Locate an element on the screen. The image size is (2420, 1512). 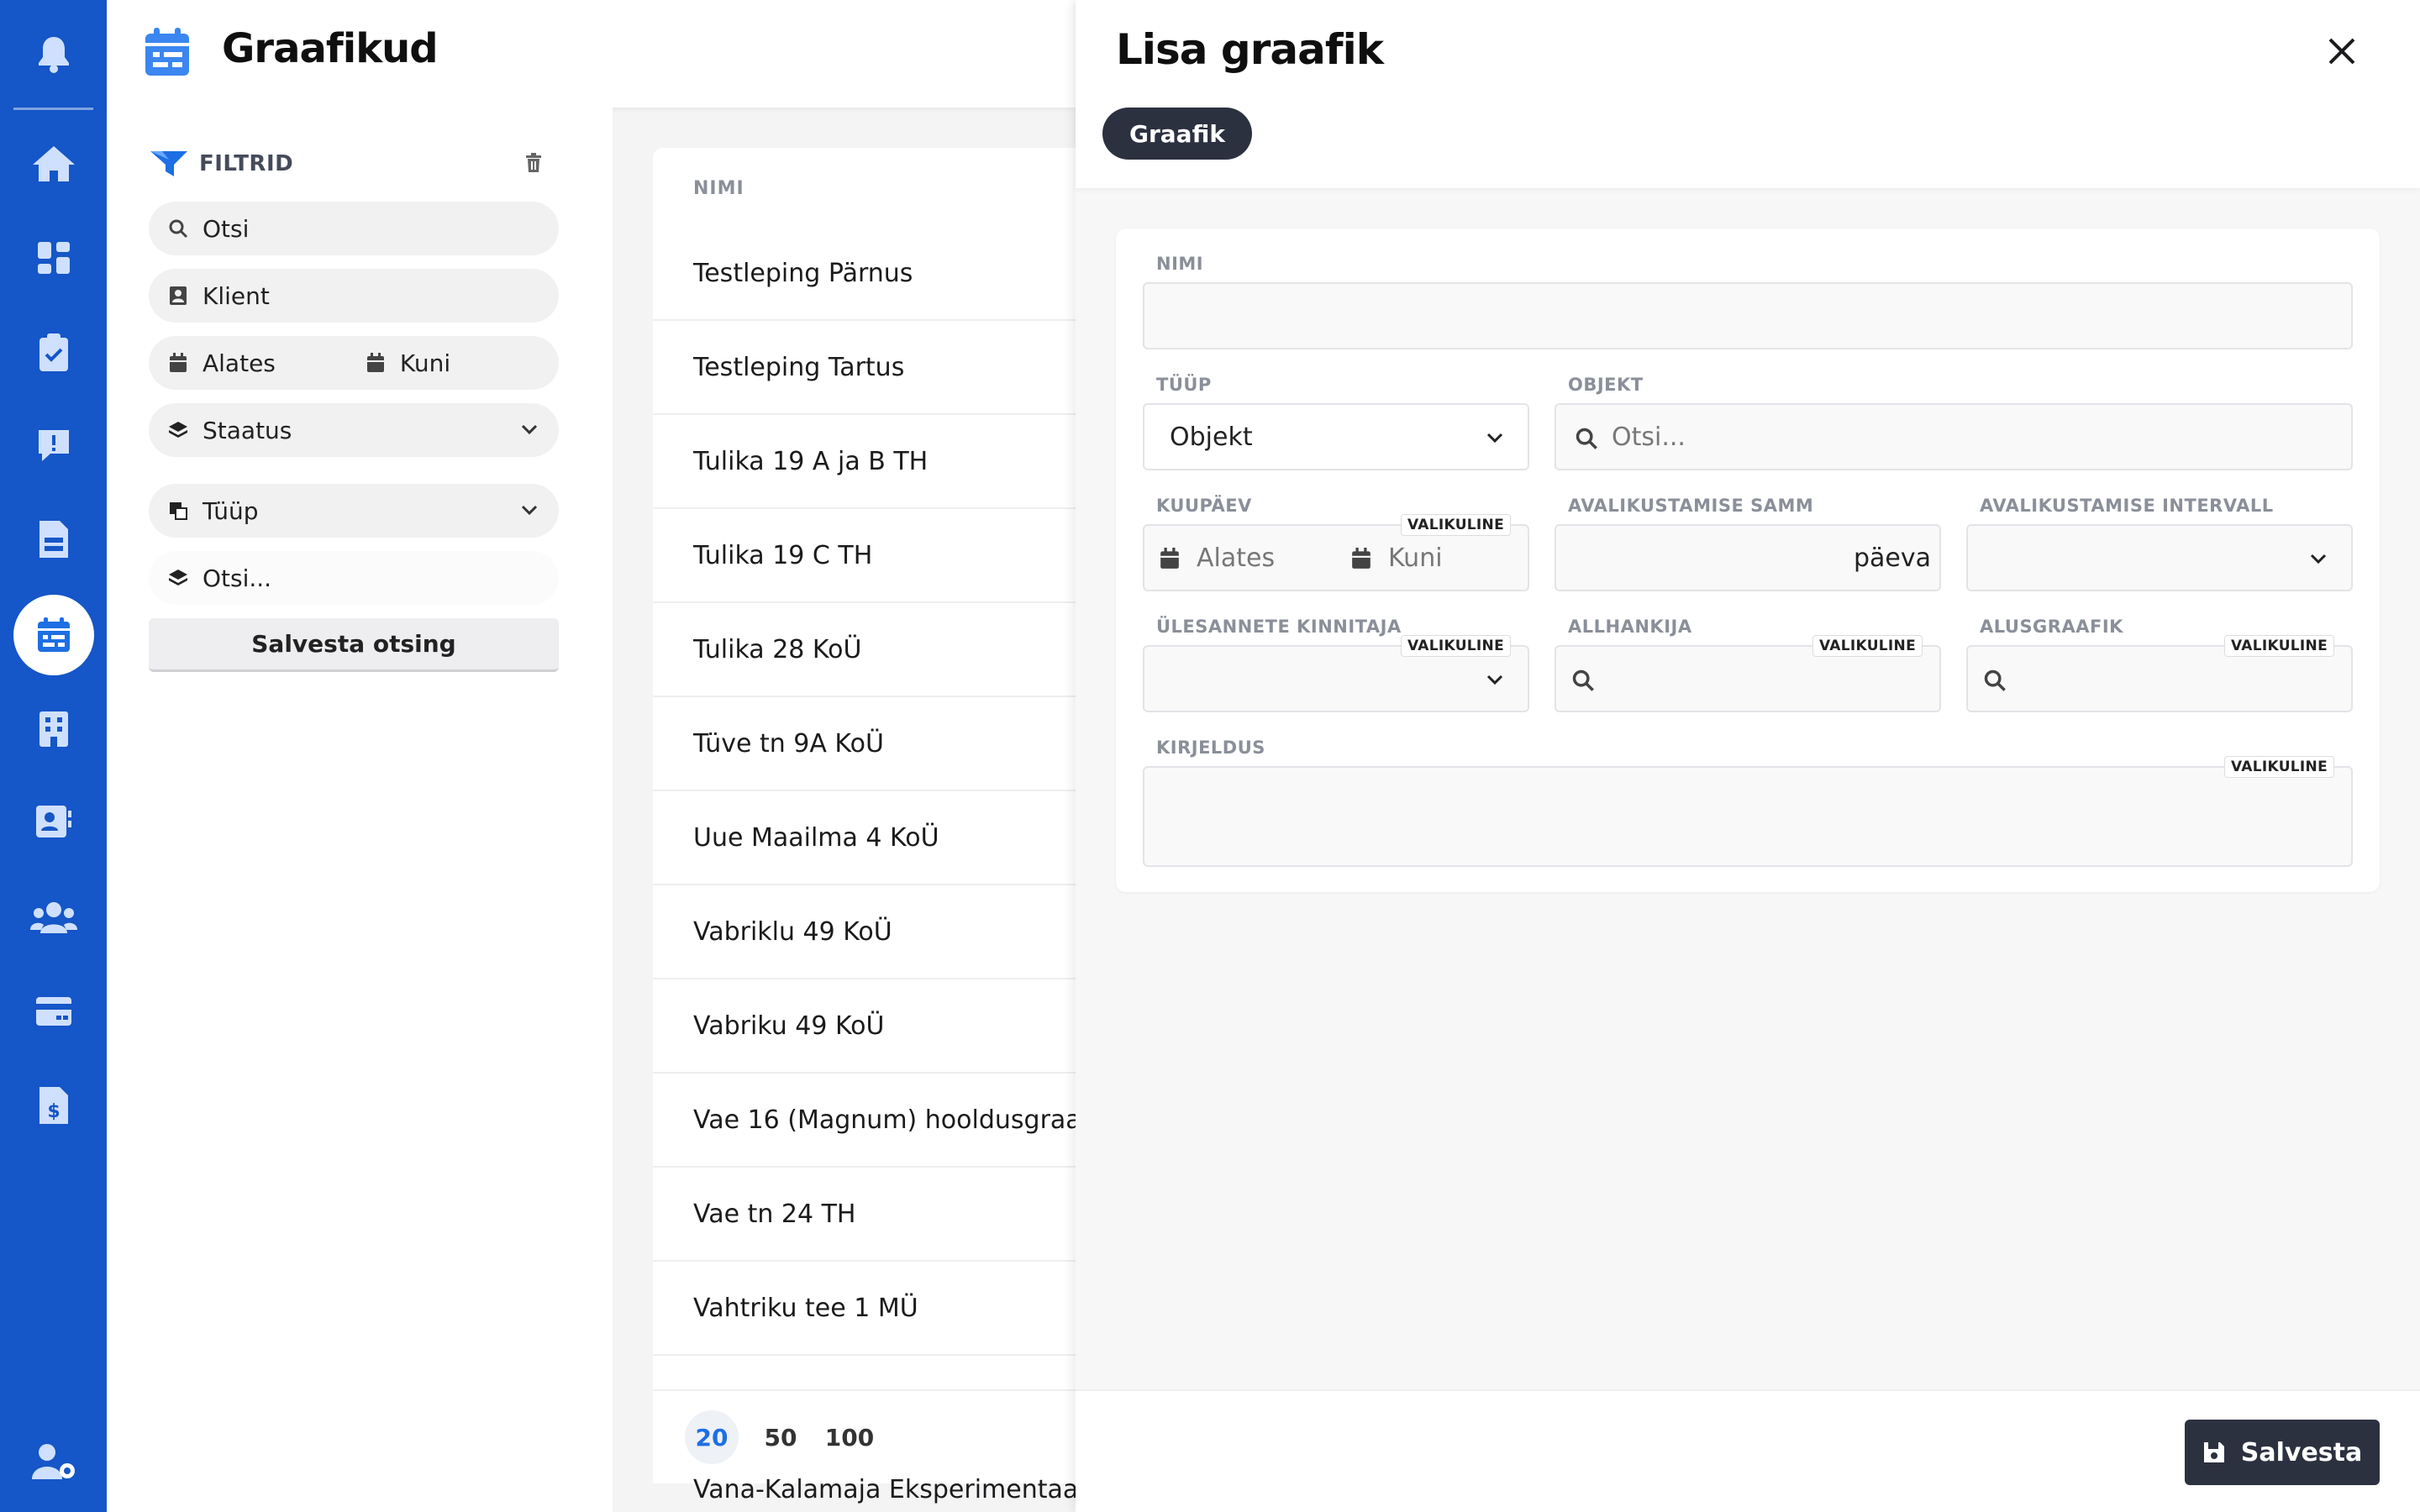
base-schedule-search-field: VALIKULINE is located at coordinates (2159, 673).